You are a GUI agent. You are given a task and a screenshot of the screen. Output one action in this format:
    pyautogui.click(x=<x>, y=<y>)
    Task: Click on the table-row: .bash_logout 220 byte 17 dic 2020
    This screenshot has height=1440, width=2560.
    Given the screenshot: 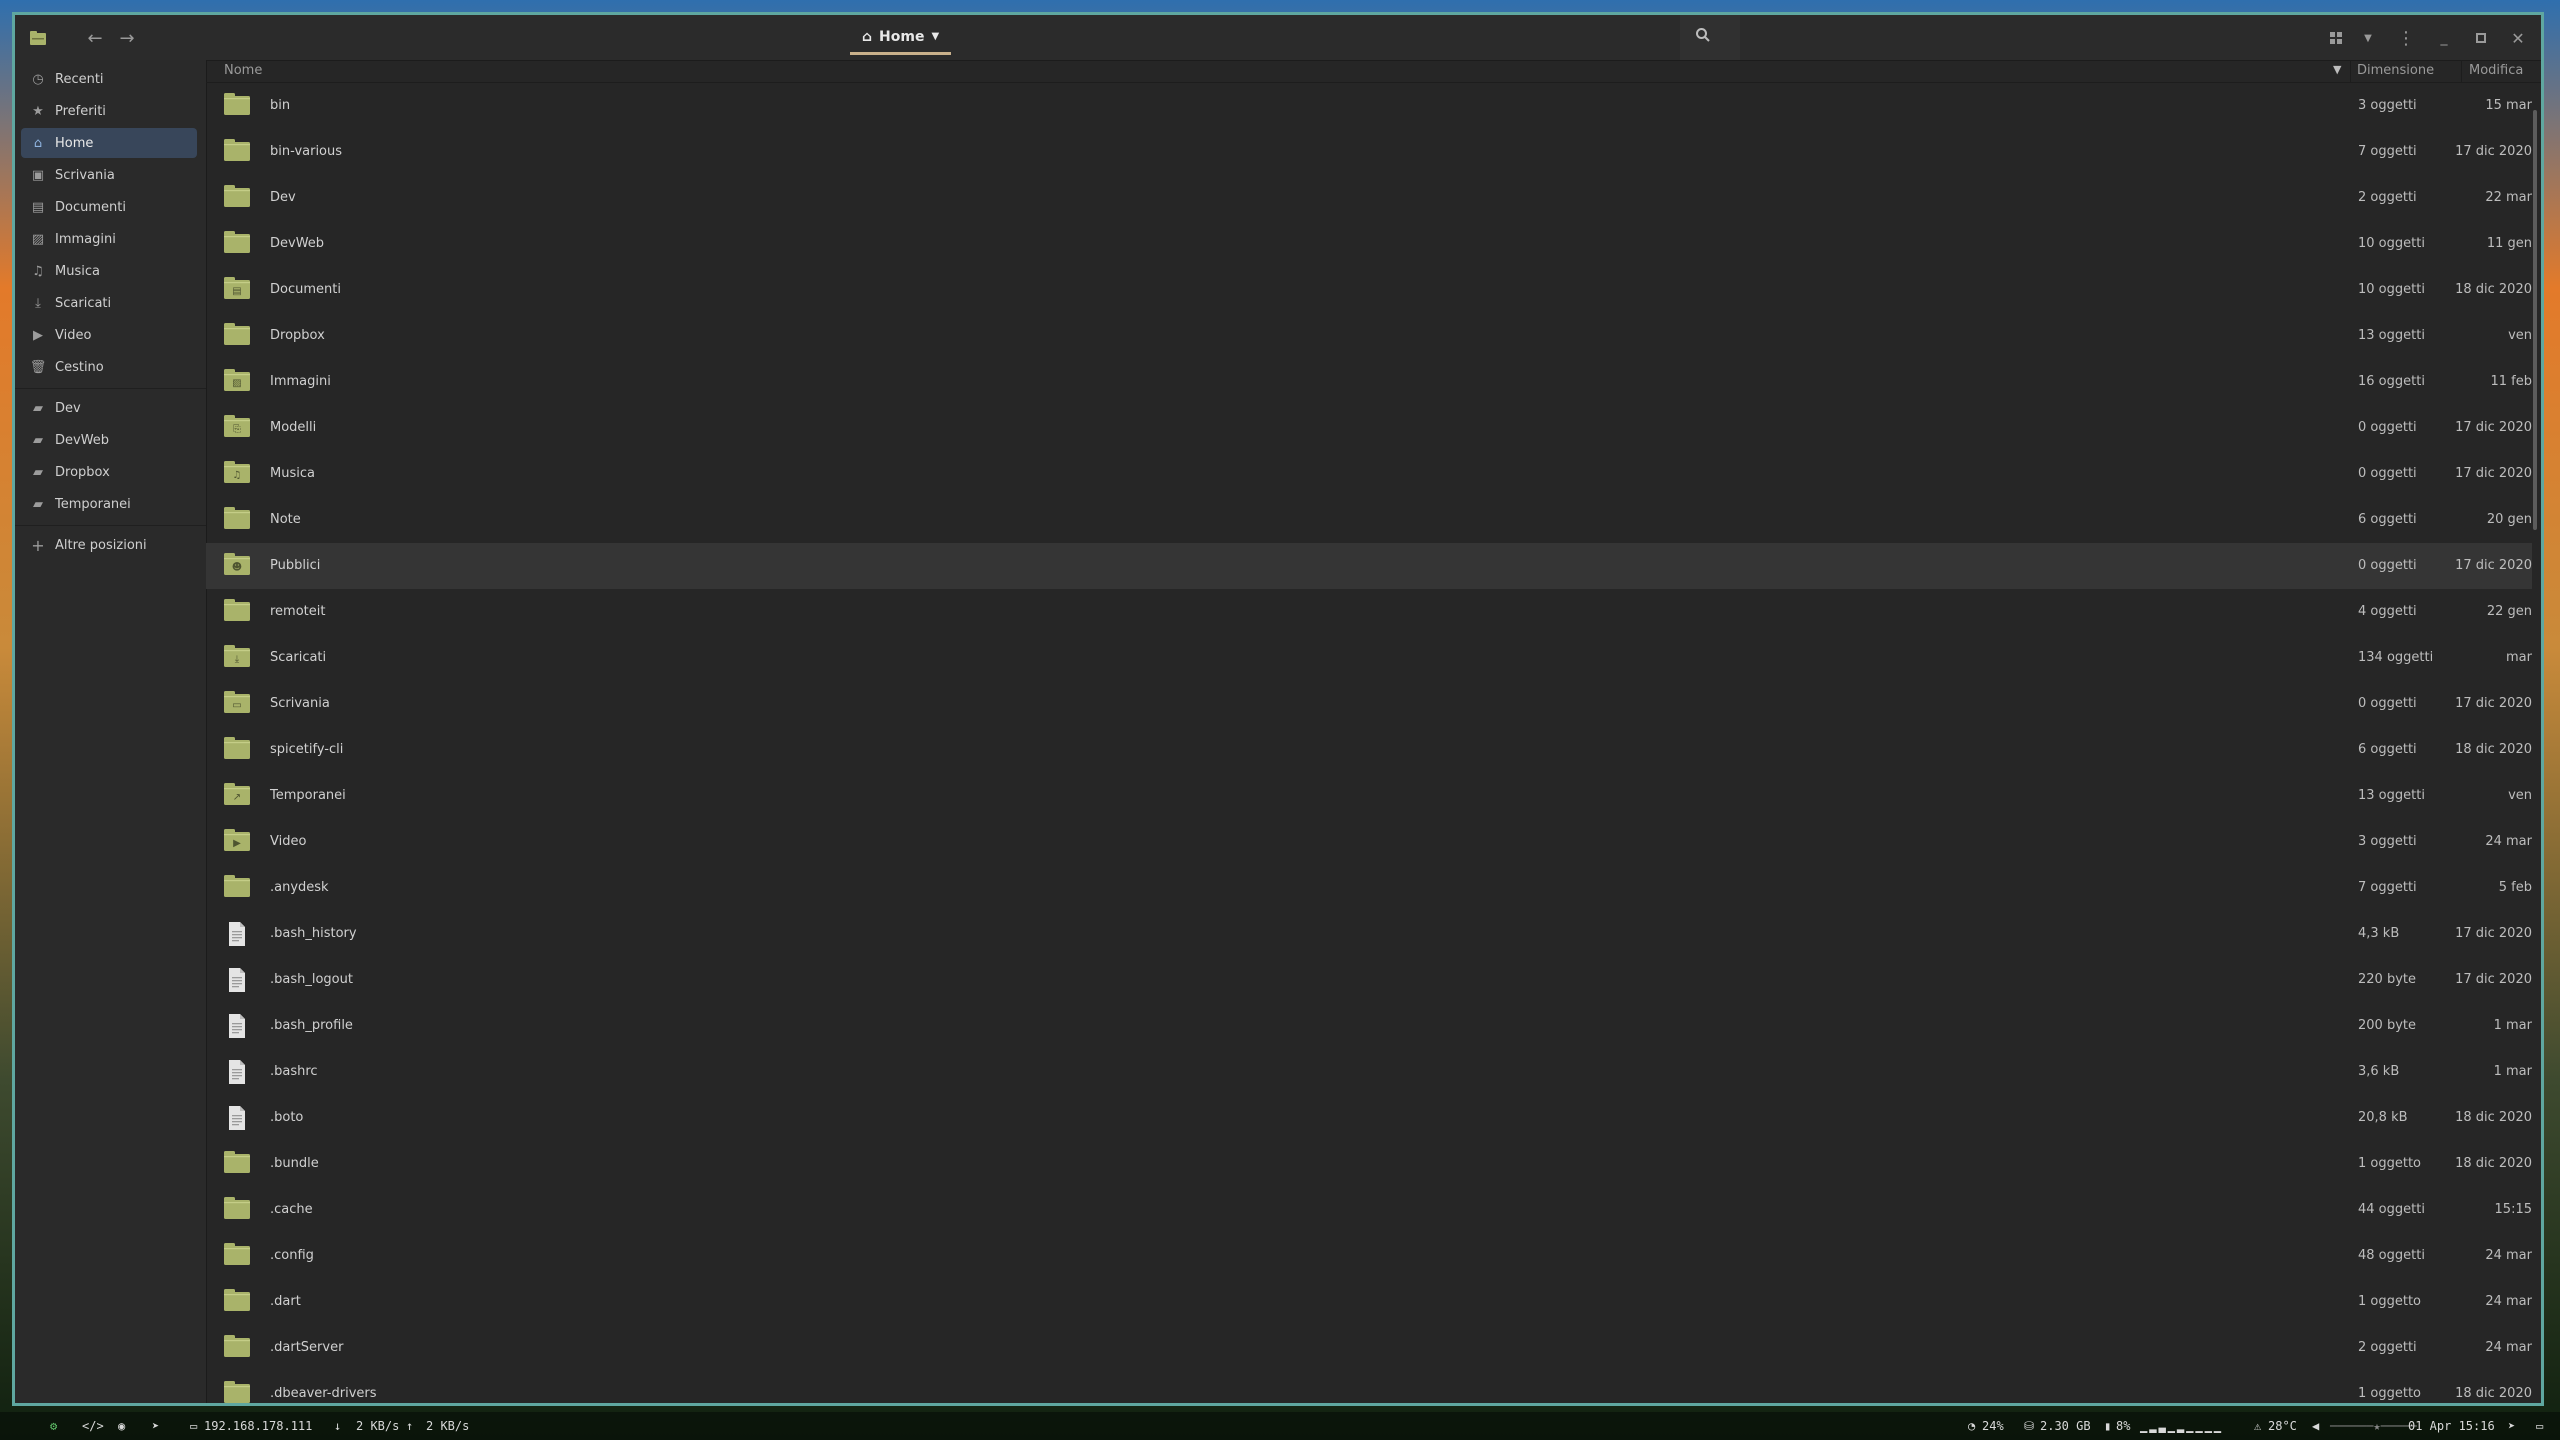 What is the action you would take?
    pyautogui.click(x=1369, y=980)
    